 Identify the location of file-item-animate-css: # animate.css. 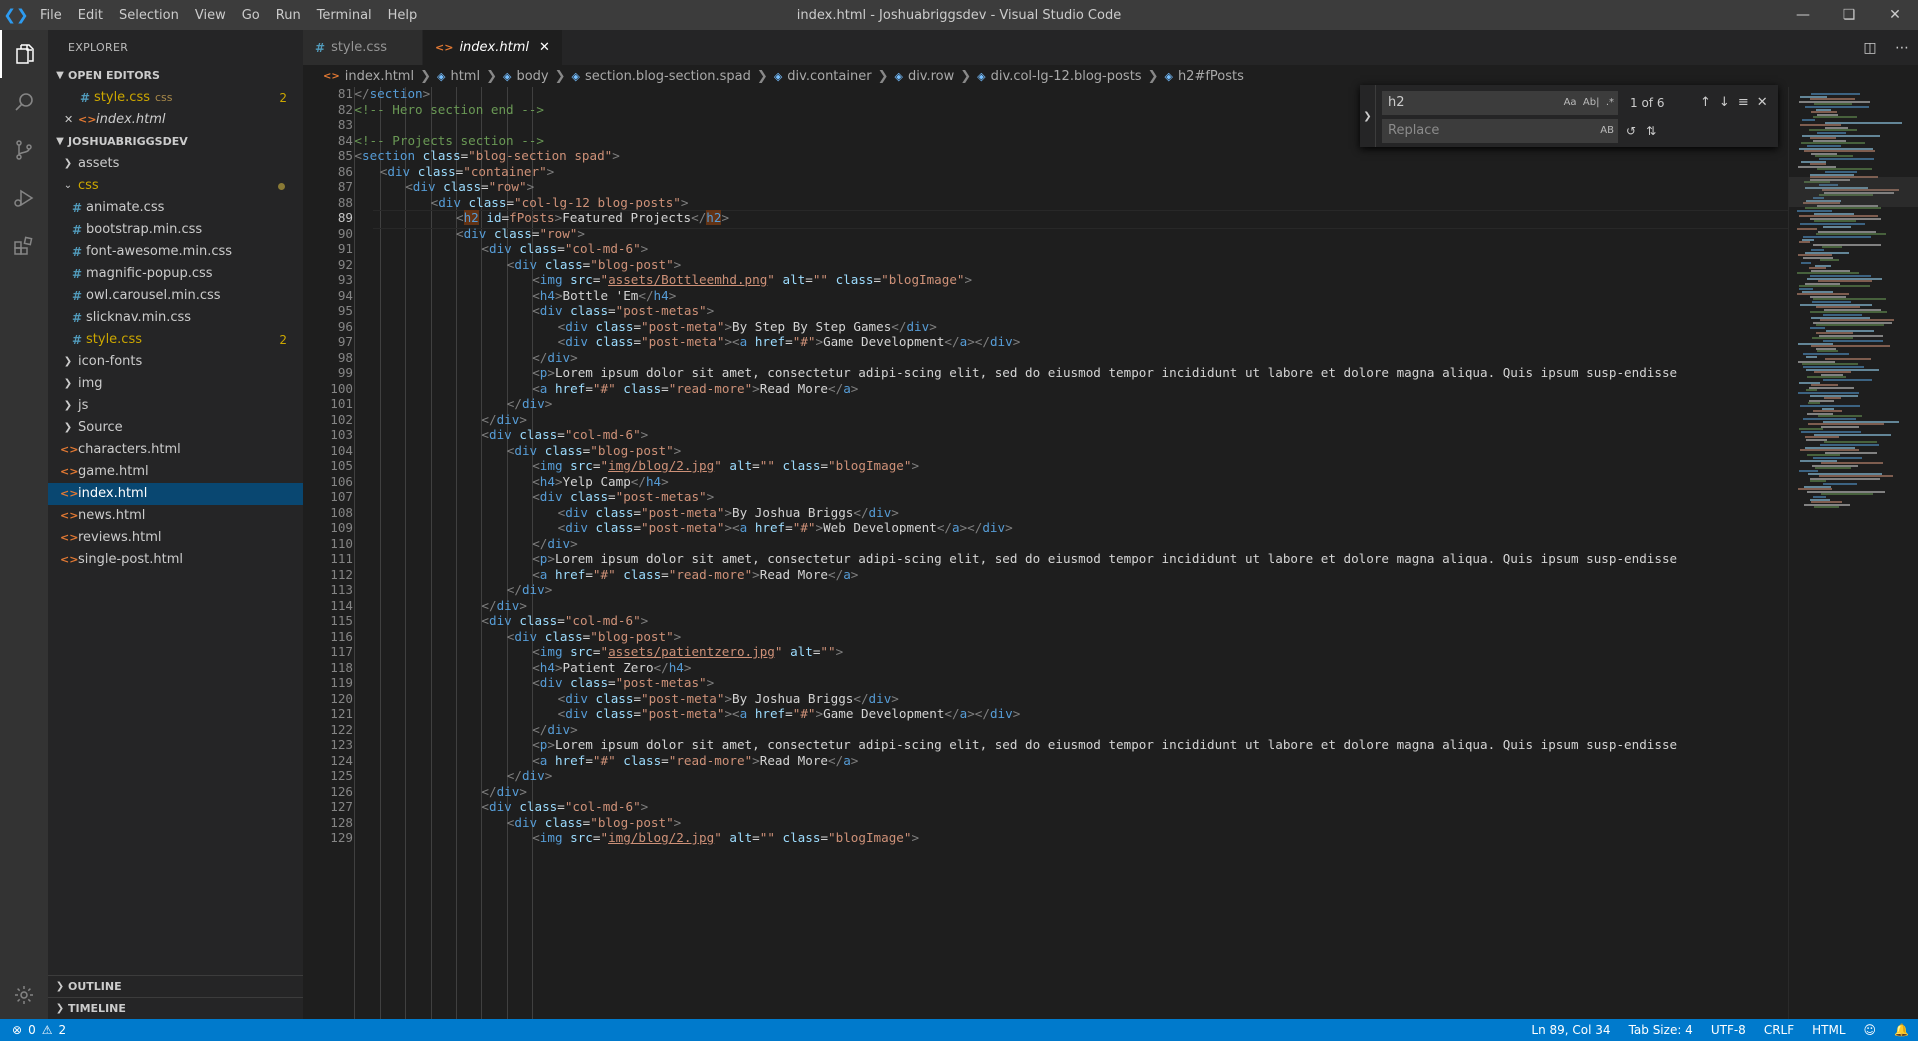
(175, 208).